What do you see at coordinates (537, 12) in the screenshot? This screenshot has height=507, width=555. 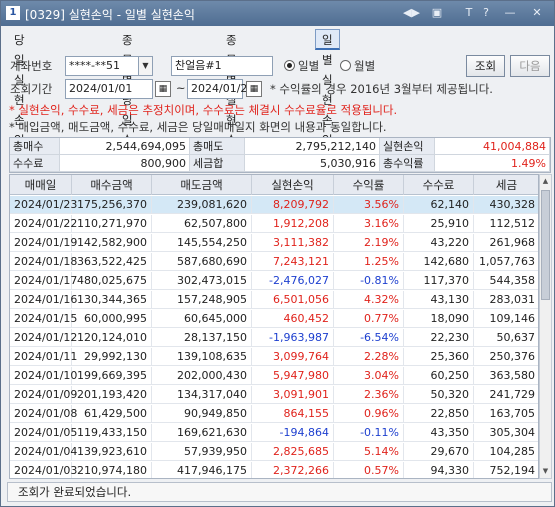 I see `close-icon: ✕` at bounding box center [537, 12].